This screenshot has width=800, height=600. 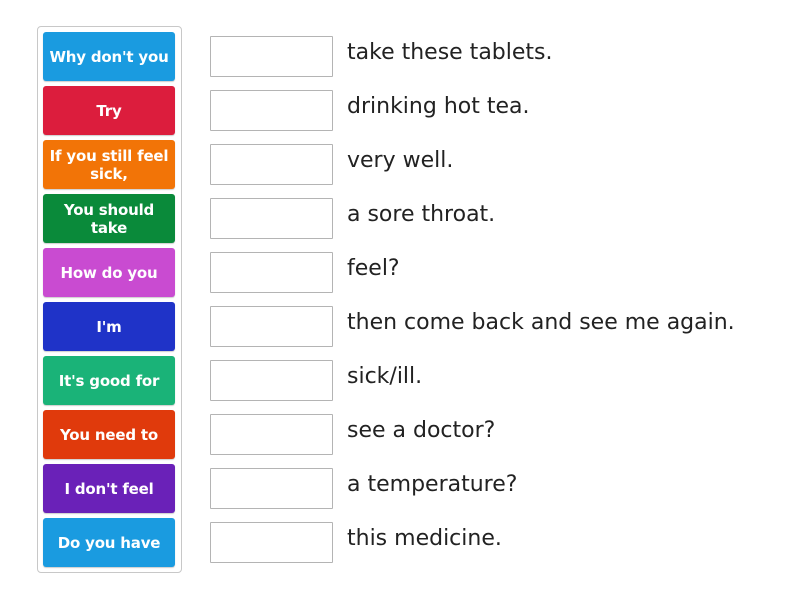 What do you see at coordinates (109, 110) in the screenshot?
I see `answer-tile: Try` at bounding box center [109, 110].